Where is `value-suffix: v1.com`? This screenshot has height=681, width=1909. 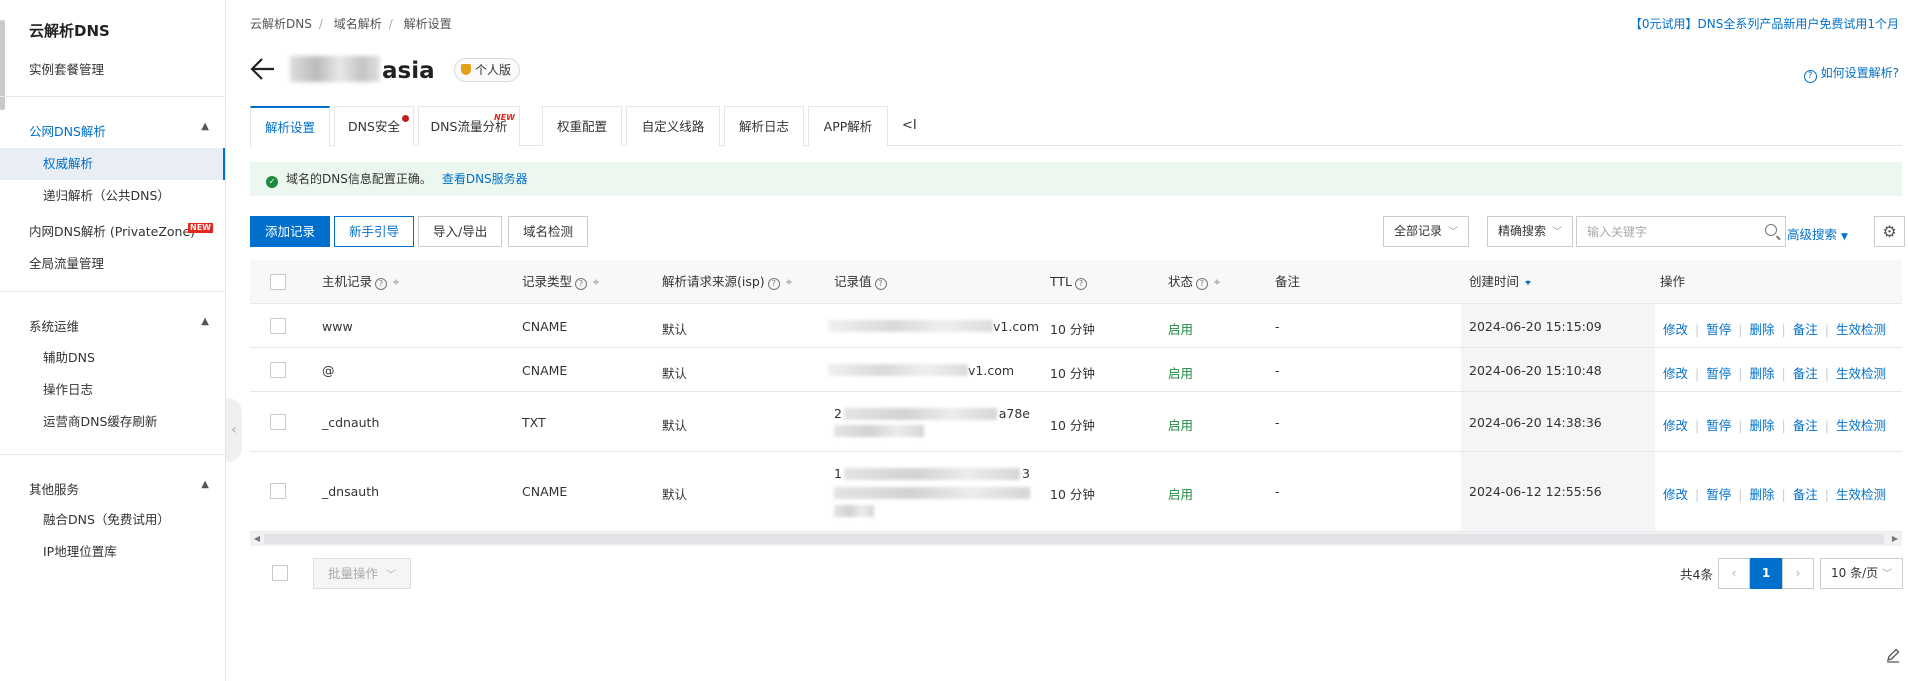 value-suffix: v1.com is located at coordinates (1016, 326).